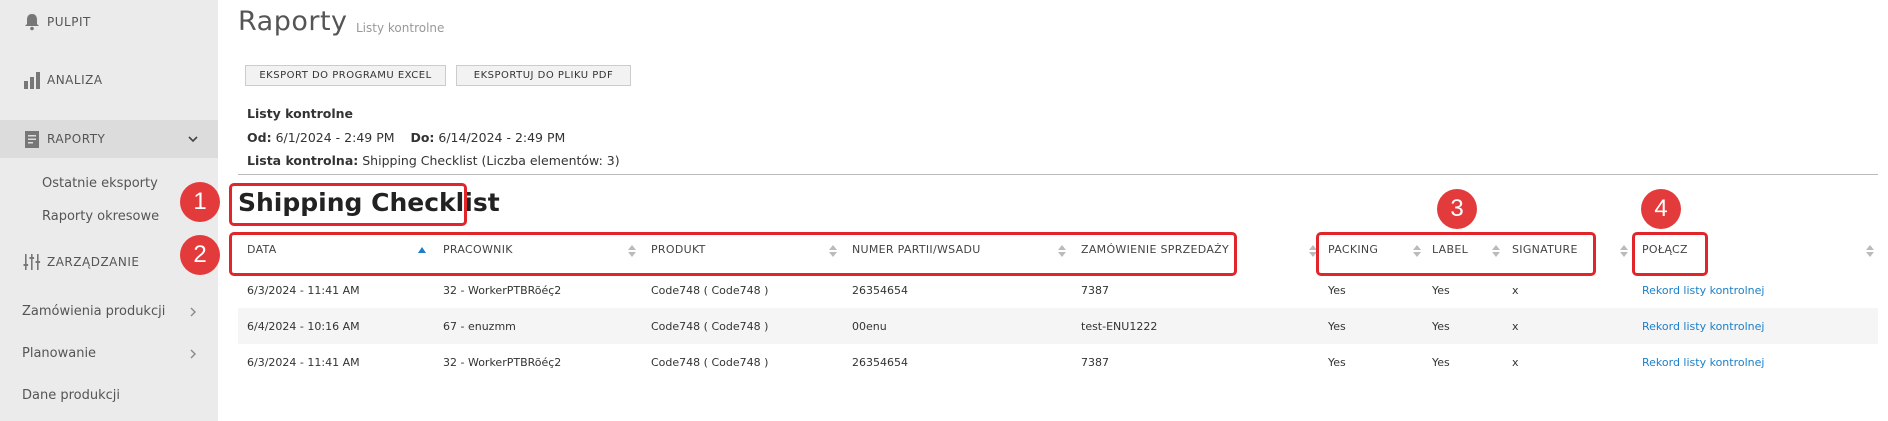  I want to click on sidebar-item-label: RAPORTY, so click(76, 139).